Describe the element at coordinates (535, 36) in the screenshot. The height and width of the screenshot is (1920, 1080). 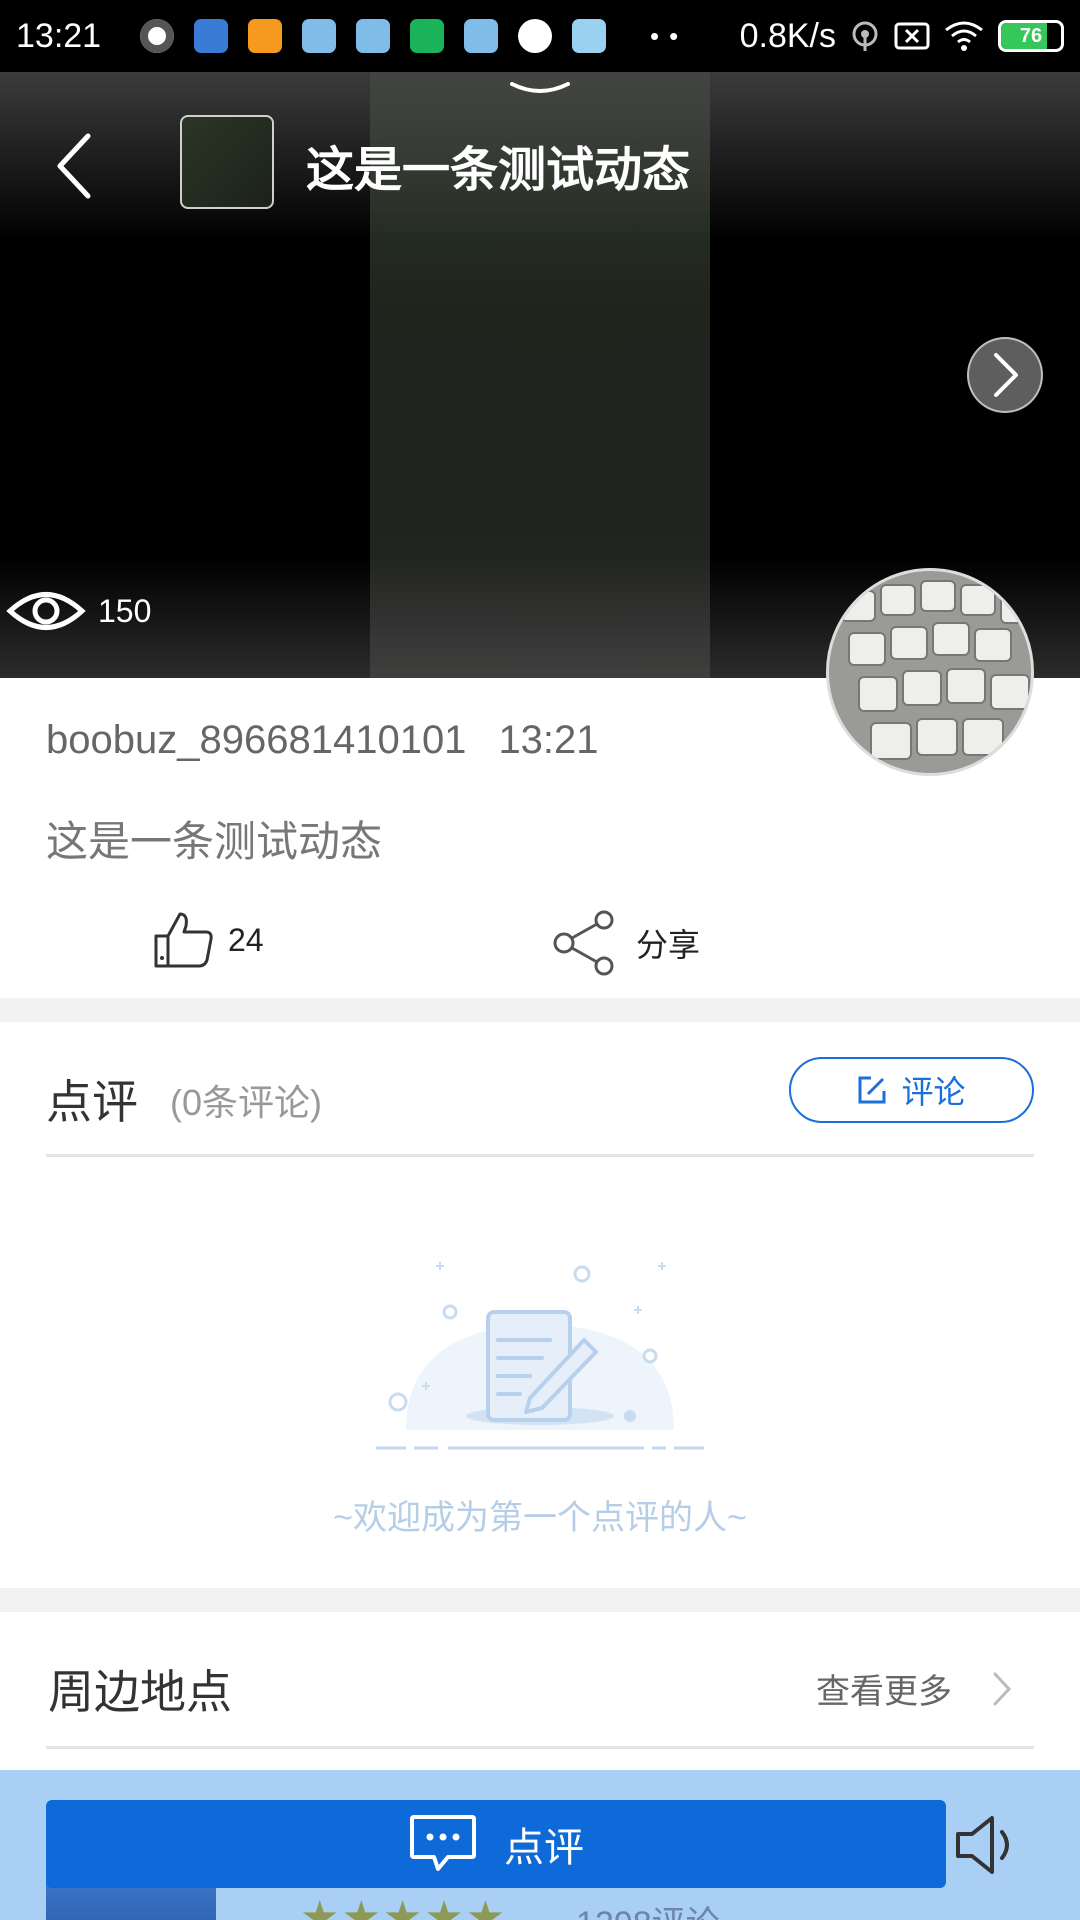
I see `browser-icon` at that location.